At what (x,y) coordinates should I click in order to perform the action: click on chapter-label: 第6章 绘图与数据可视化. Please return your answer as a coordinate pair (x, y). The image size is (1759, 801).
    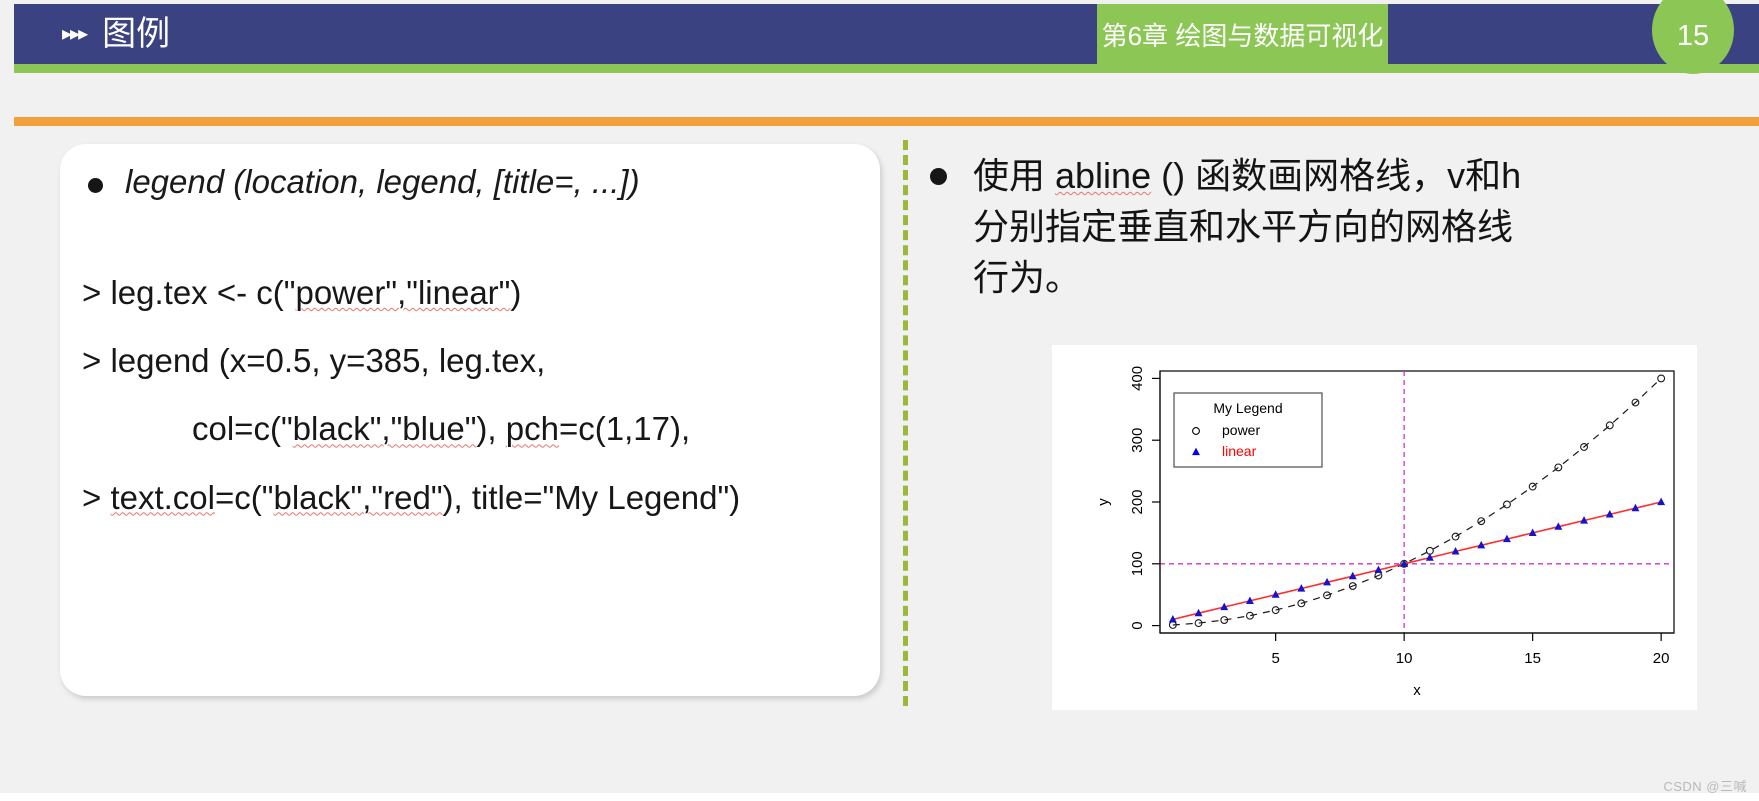
    Looking at the image, I should click on (1242, 35).